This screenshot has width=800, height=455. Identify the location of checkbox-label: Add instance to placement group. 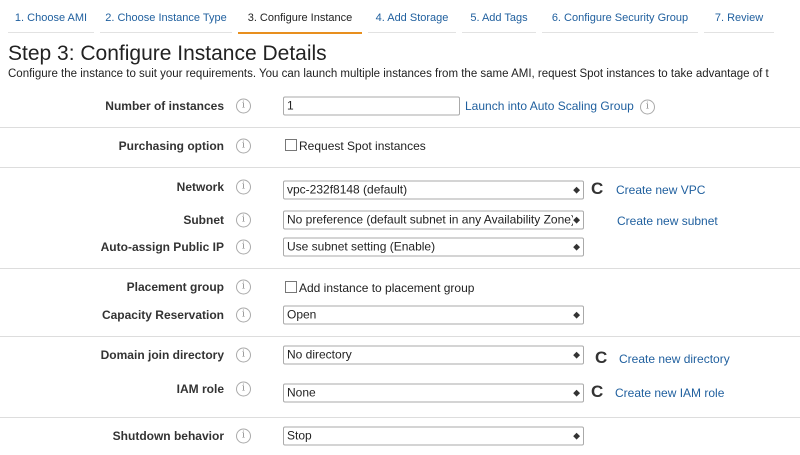
(387, 288).